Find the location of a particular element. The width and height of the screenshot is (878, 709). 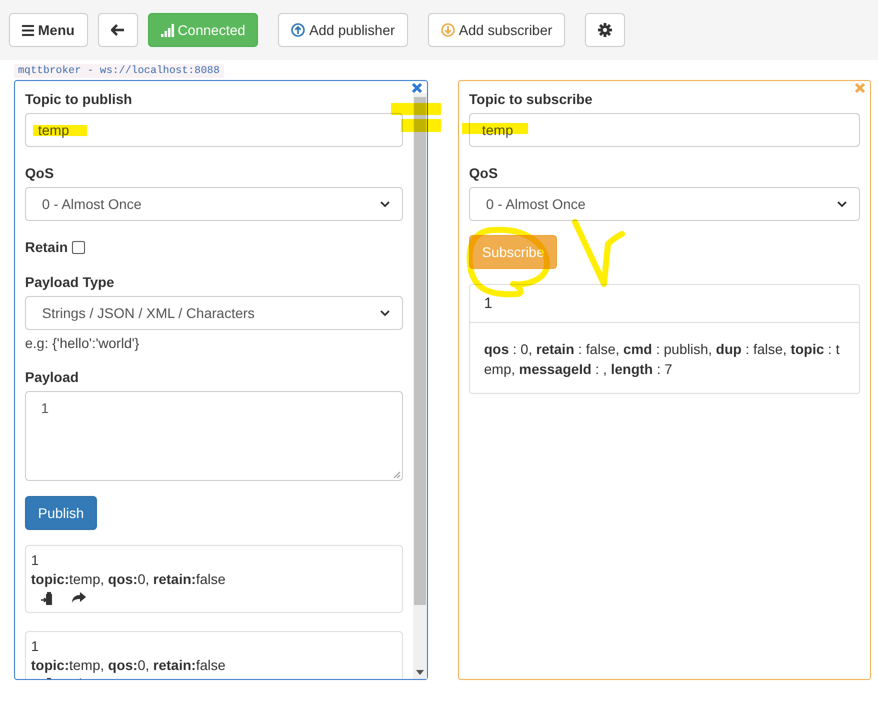

field-label: Retain is located at coordinates (46, 247).